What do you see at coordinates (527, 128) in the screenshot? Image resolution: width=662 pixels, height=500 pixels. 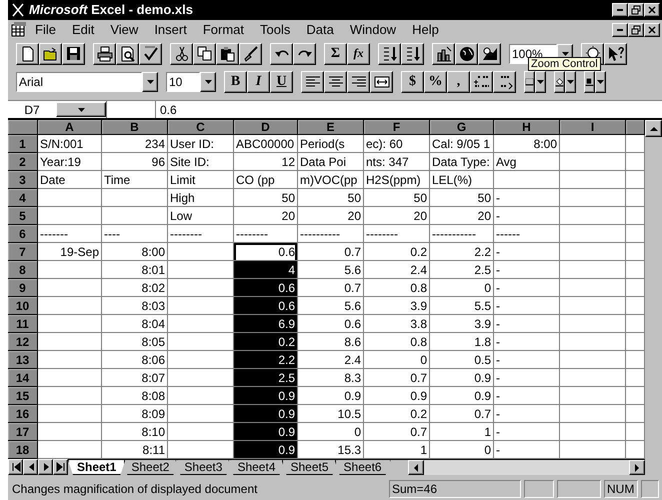 I see `column-header: H` at bounding box center [527, 128].